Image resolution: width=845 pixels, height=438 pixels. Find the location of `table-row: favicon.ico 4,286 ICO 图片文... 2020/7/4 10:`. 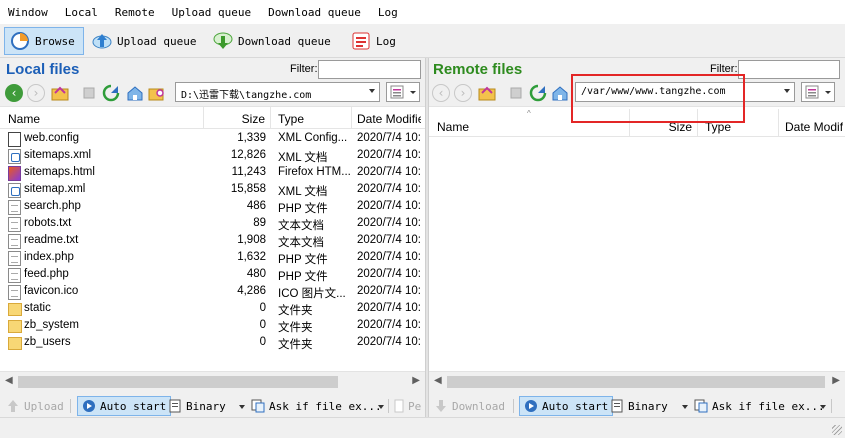

table-row: favicon.ico 4,286 ICO 图片文... 2020/7/4 10: is located at coordinates (212, 292).